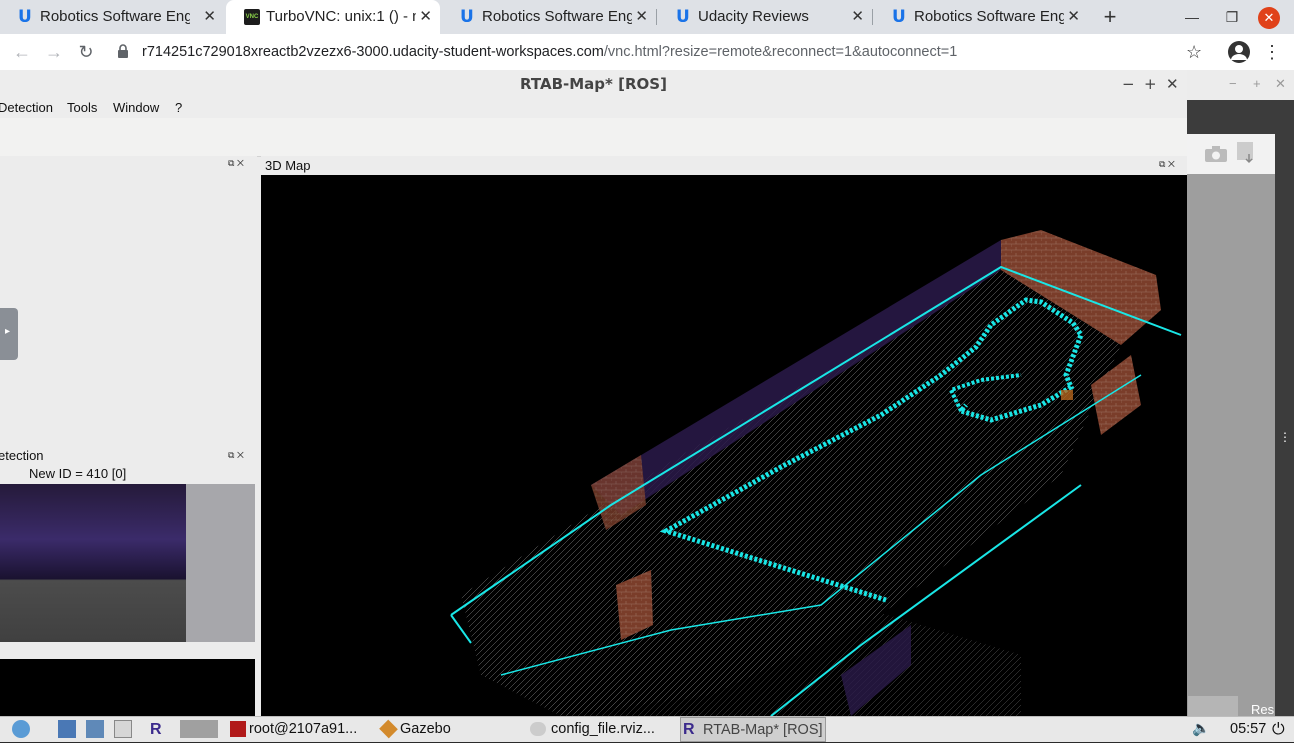 This screenshot has height=743, width=1294. Describe the element at coordinates (54, 52) in the screenshot. I see `forward-button: →` at that location.